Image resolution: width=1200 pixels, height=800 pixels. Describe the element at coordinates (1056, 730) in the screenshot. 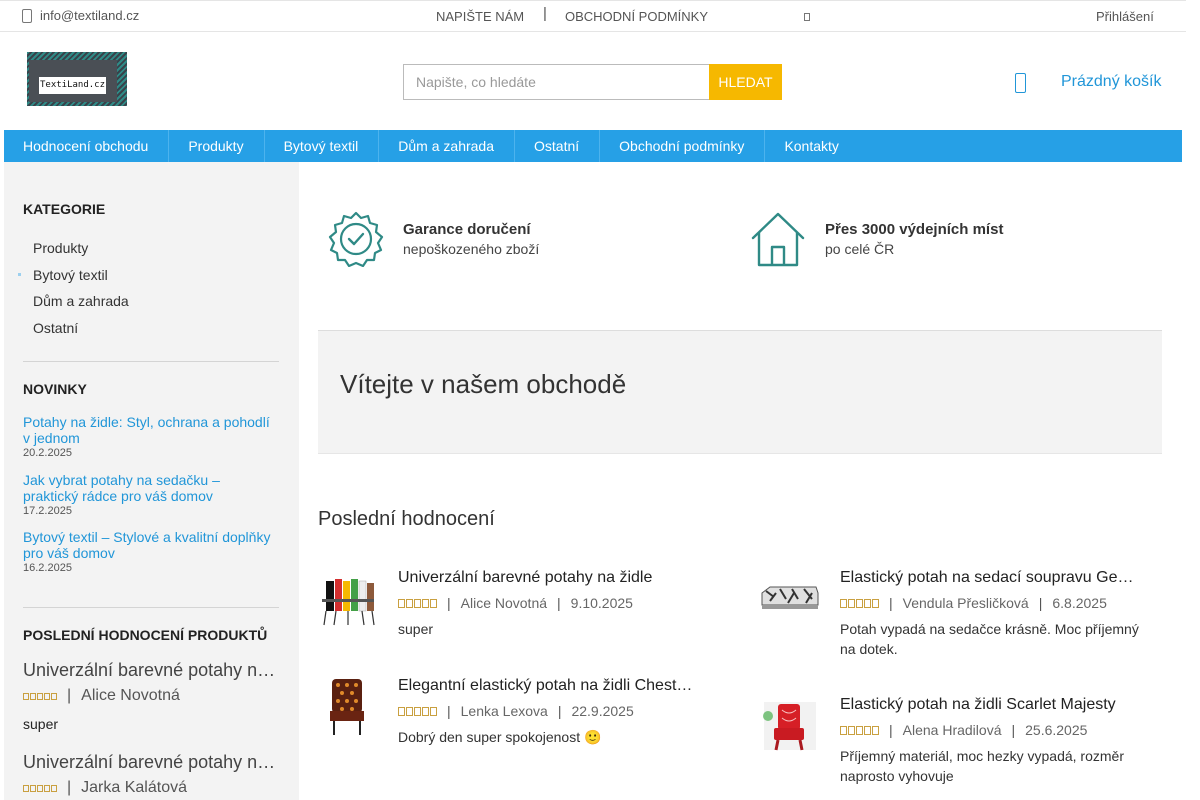

I see `review-date: 25.6.2025` at that location.